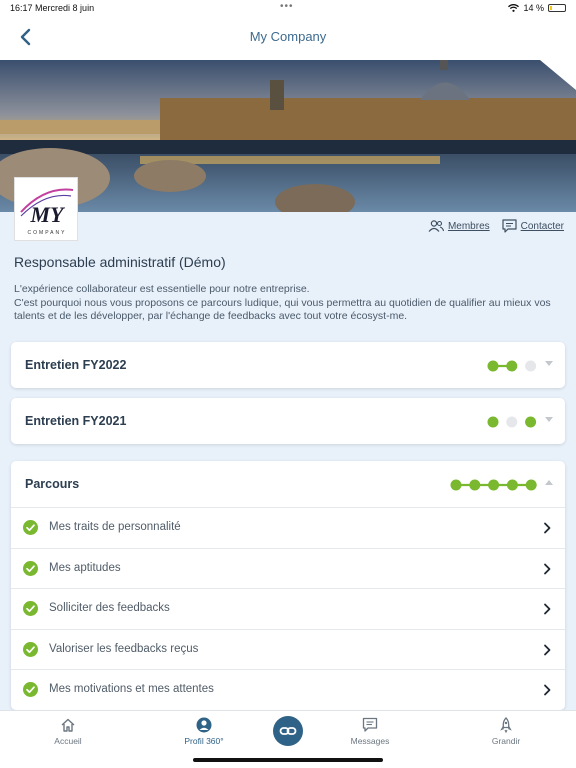  Describe the element at coordinates (120, 262) in the screenshot. I see `role-title: Responsable administratif (Démo)` at that location.